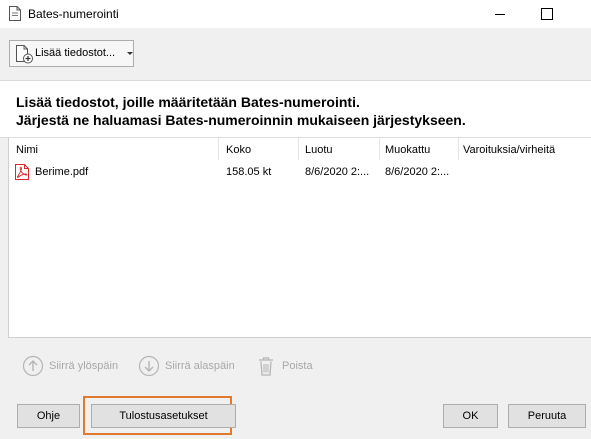  What do you see at coordinates (48, 416) in the screenshot?
I see `help-button: Ohje` at bounding box center [48, 416].